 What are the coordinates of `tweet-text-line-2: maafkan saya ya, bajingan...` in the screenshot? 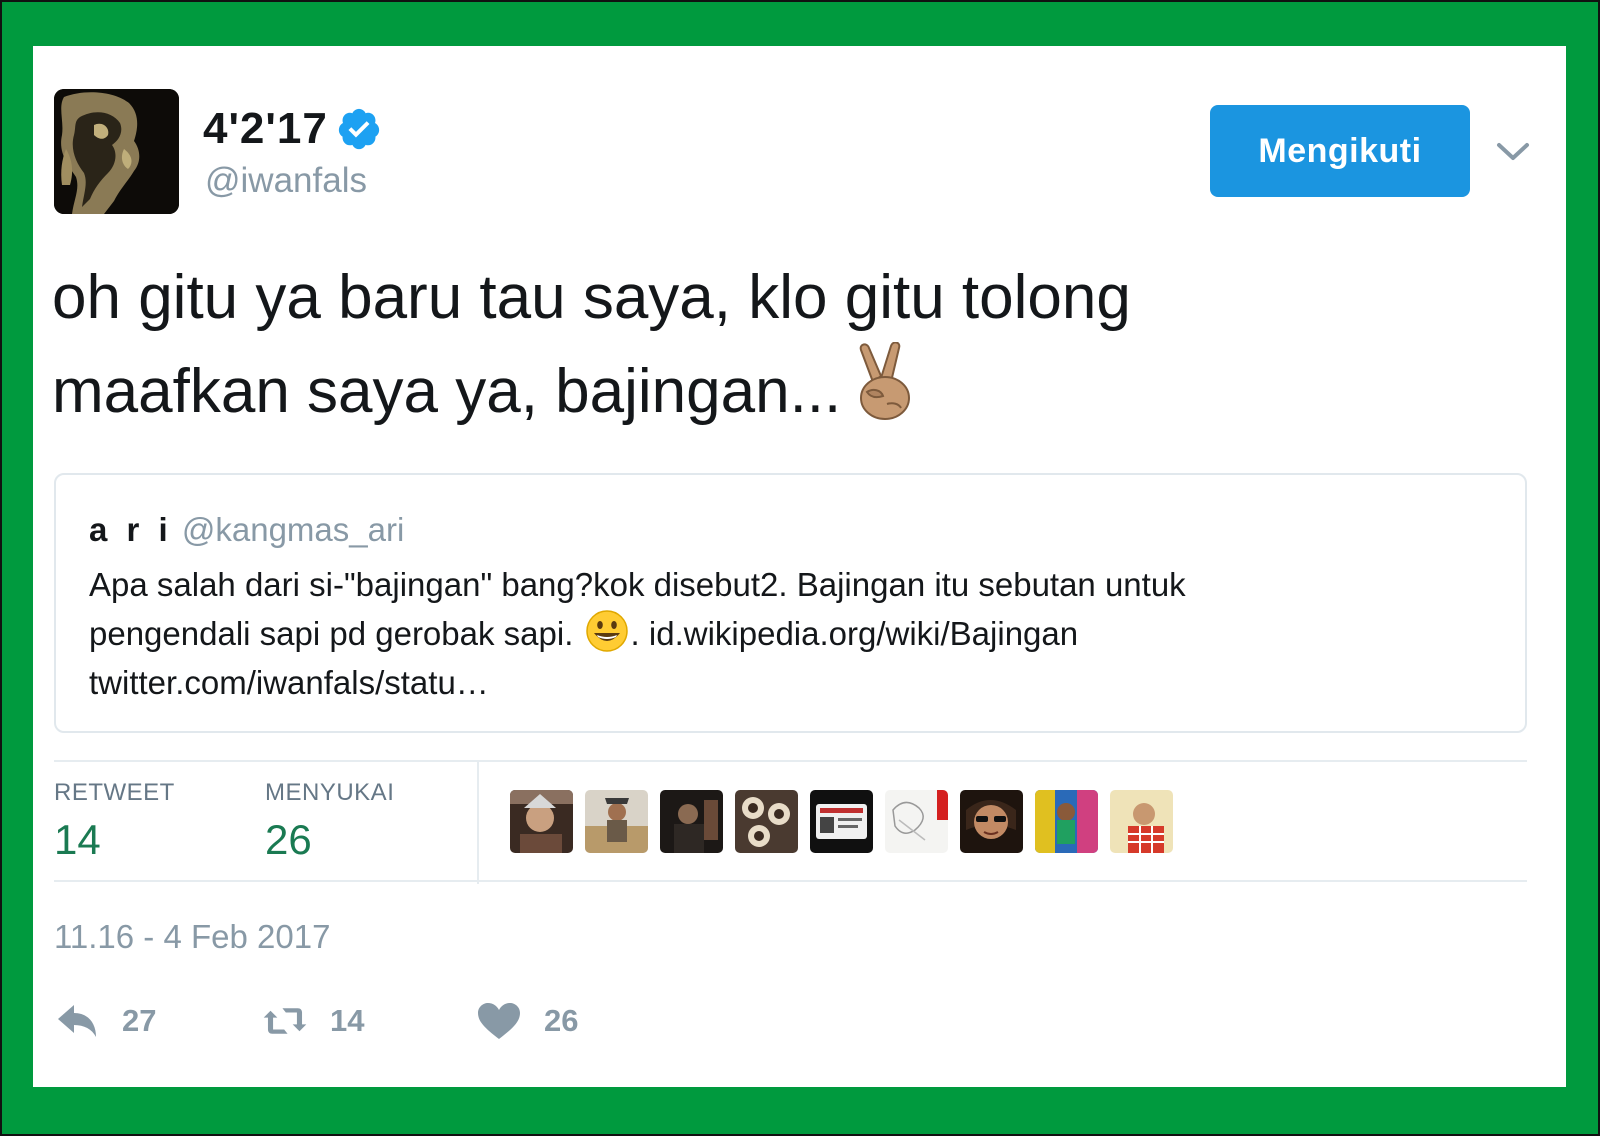 It's located at (447, 391).